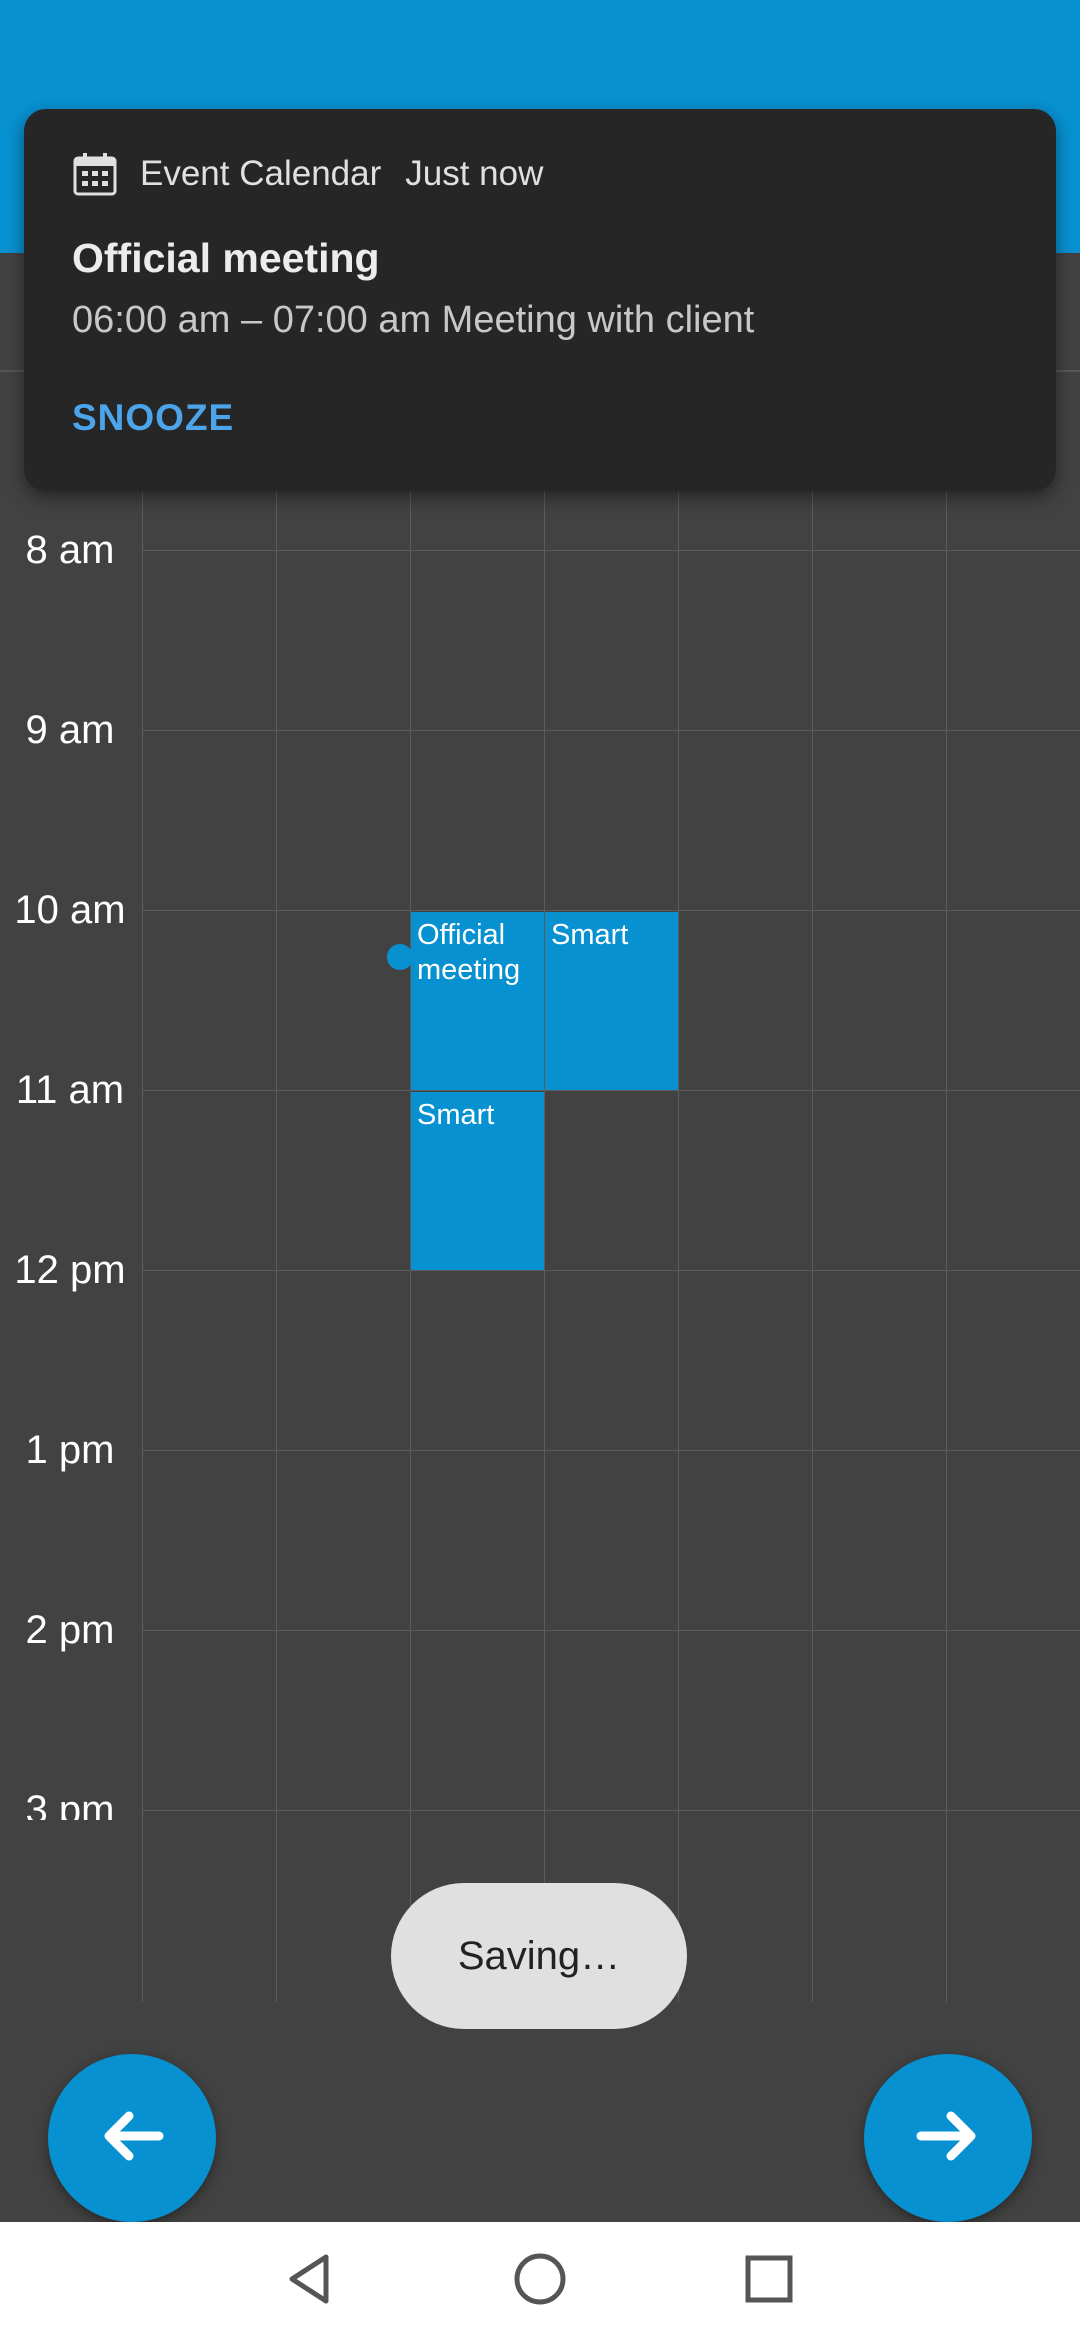  What do you see at coordinates (70, 1804) in the screenshot?
I see `hour-label-3pm: 3 pm` at bounding box center [70, 1804].